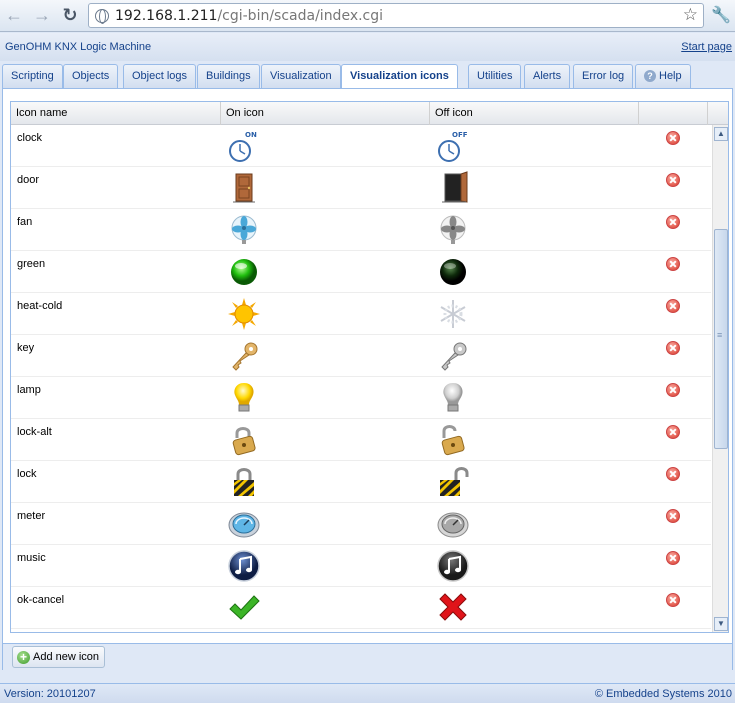  What do you see at coordinates (663, 694) in the screenshot?
I see `copyright-text: © Embedded Systems 2010` at bounding box center [663, 694].